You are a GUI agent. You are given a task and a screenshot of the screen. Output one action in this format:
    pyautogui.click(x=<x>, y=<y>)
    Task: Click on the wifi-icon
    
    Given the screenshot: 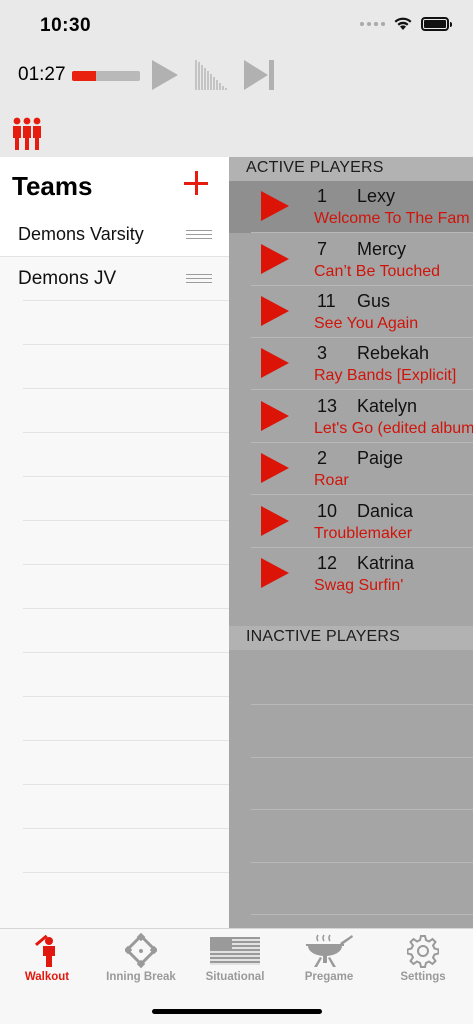 What is the action you would take?
    pyautogui.click(x=403, y=23)
    